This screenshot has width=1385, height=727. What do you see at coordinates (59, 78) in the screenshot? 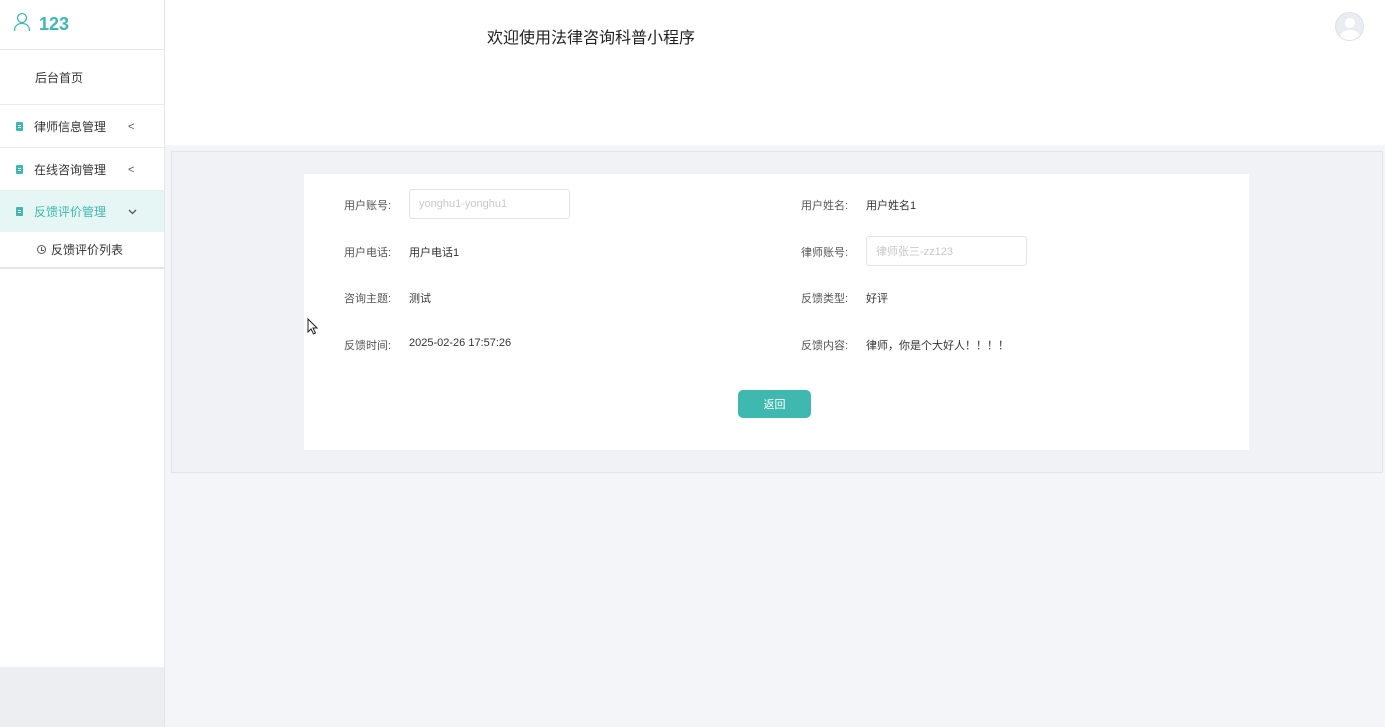
I see `sidebar-item-label: 后台首页` at bounding box center [59, 78].